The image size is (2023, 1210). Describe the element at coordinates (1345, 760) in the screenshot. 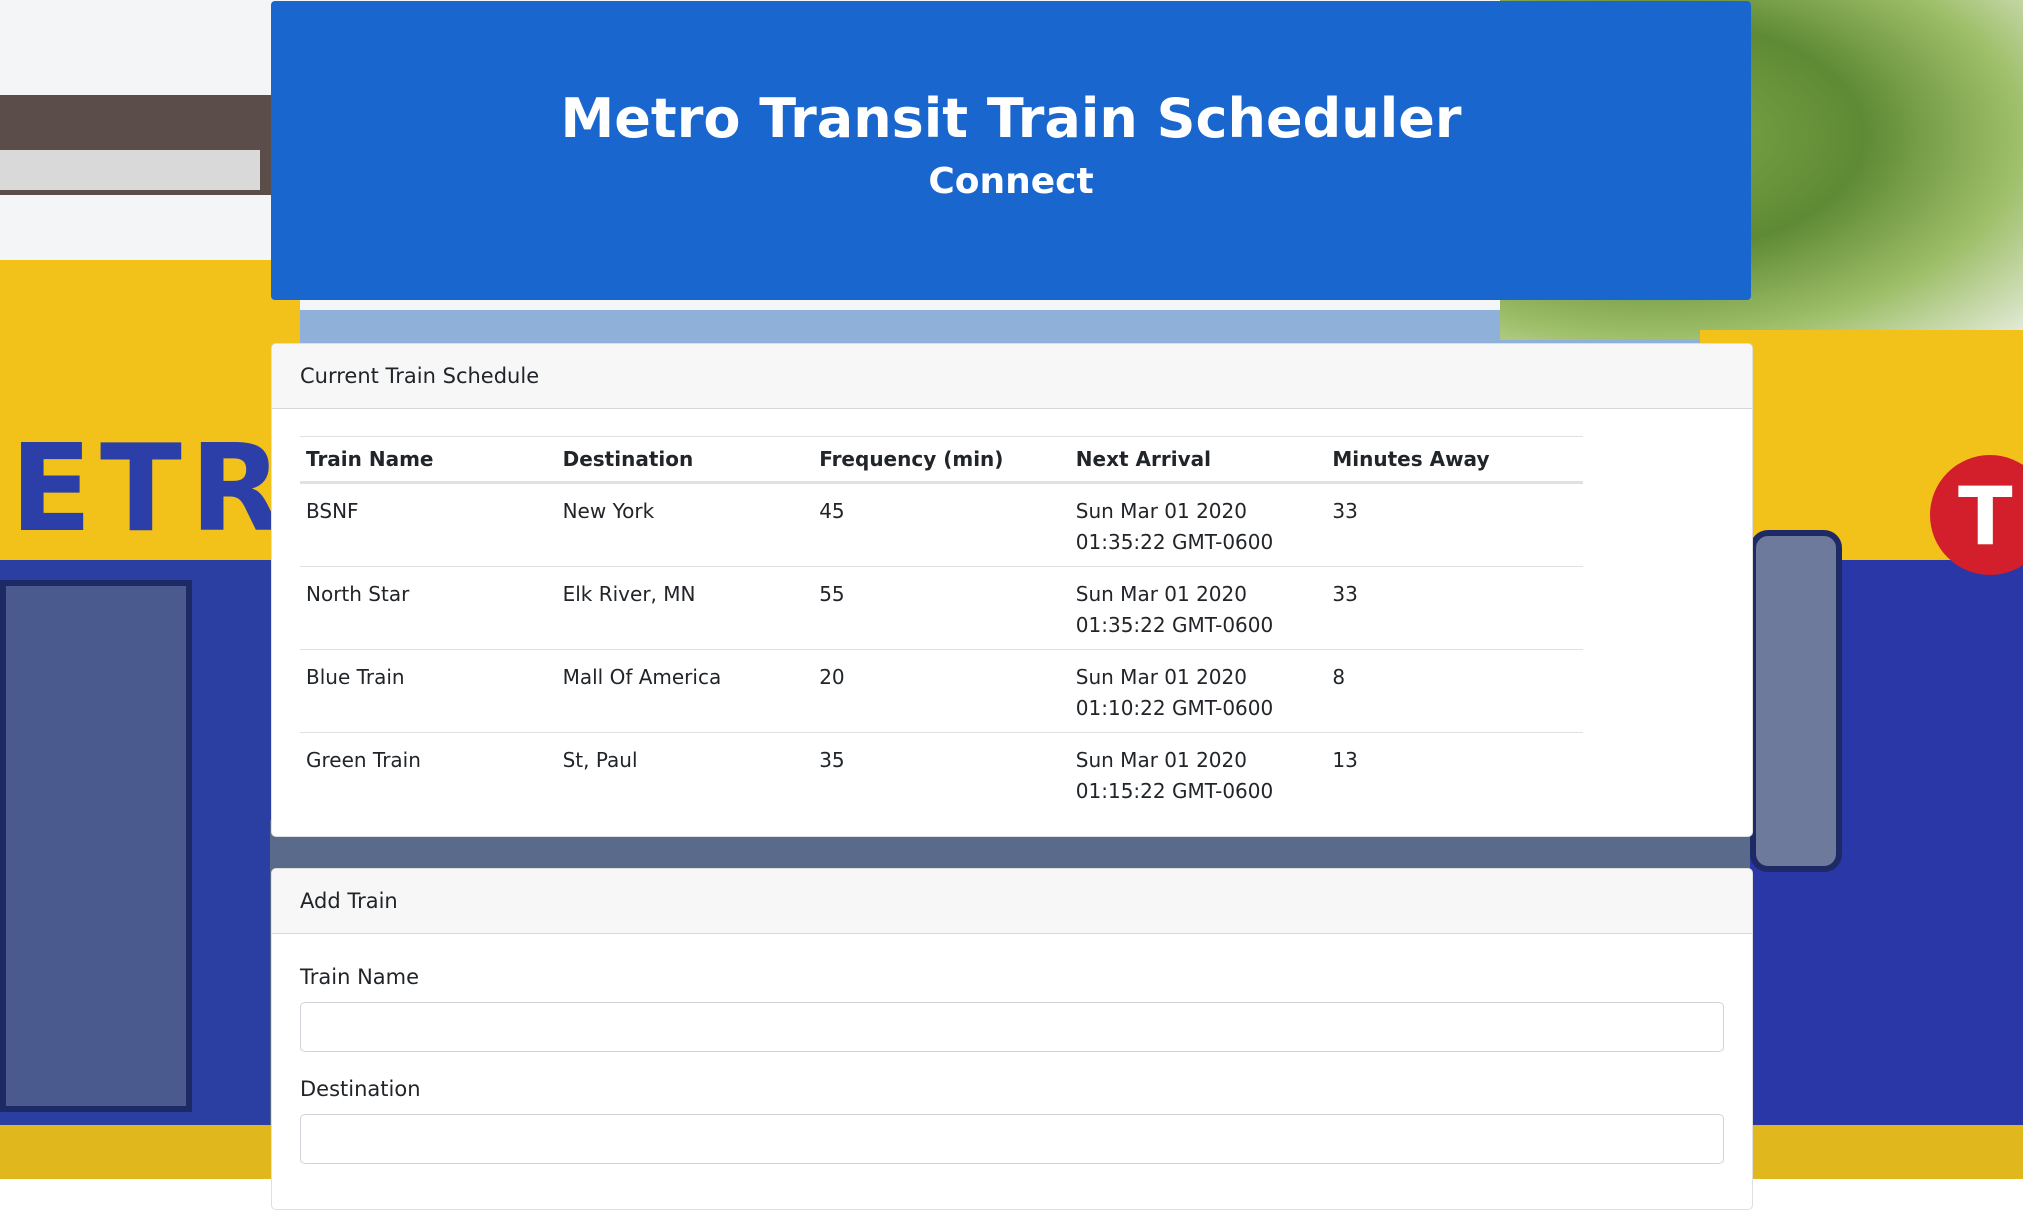

I see `cell-minutes-away: 13` at that location.